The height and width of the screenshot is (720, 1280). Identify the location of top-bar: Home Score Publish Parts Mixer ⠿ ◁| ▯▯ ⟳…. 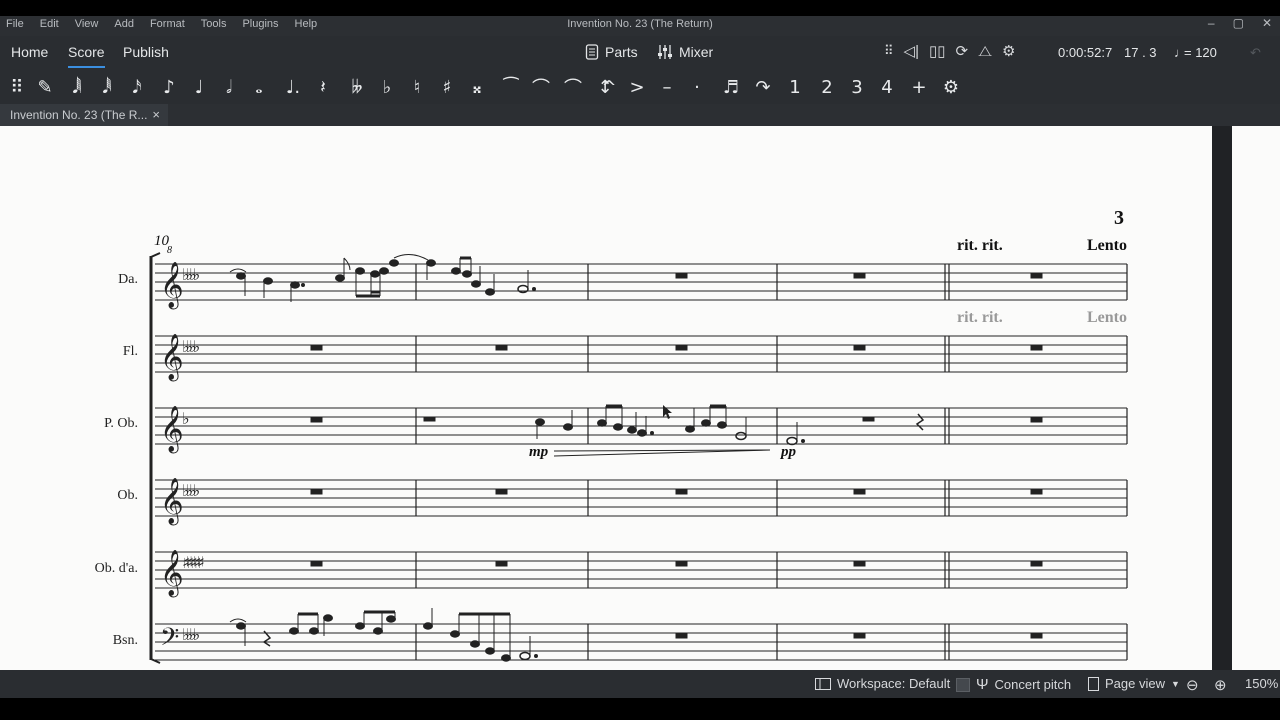
(640, 53).